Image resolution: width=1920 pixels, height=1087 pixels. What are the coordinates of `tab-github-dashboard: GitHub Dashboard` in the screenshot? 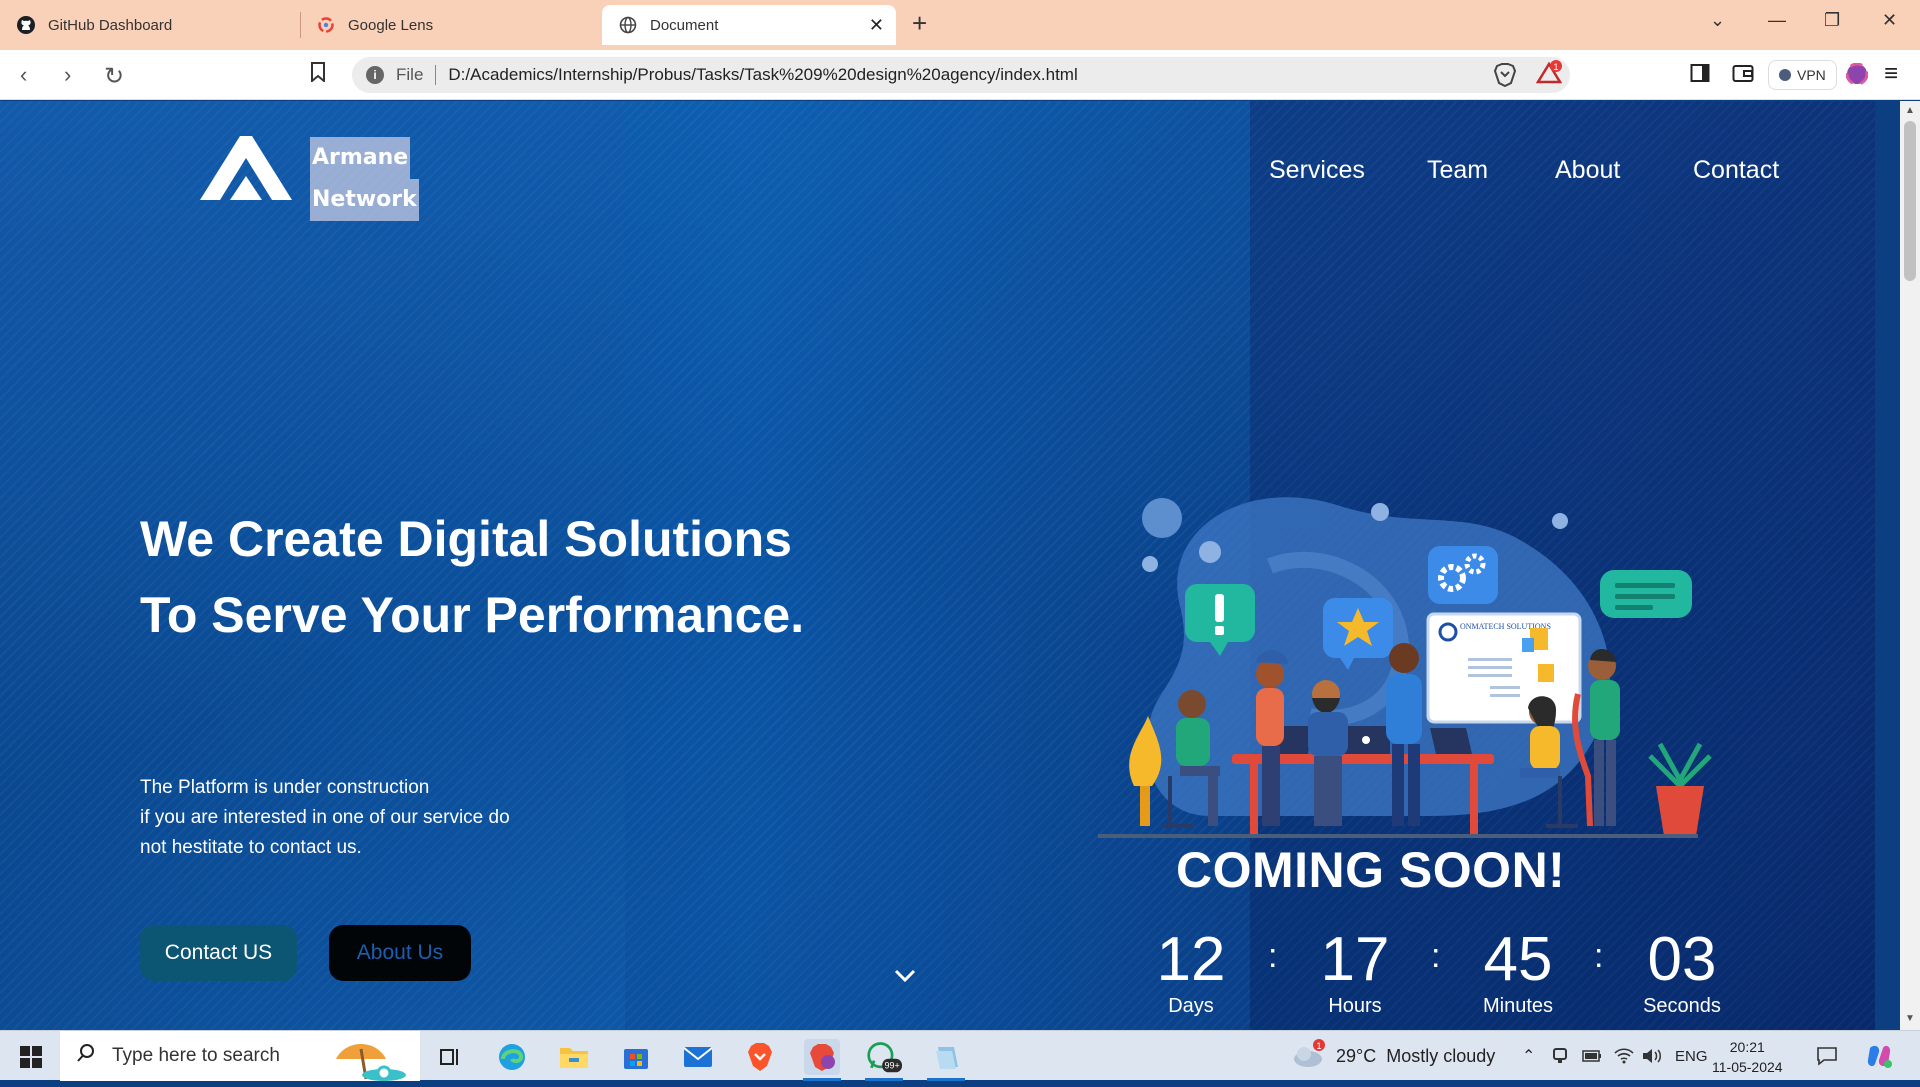 It's located at (150, 25).